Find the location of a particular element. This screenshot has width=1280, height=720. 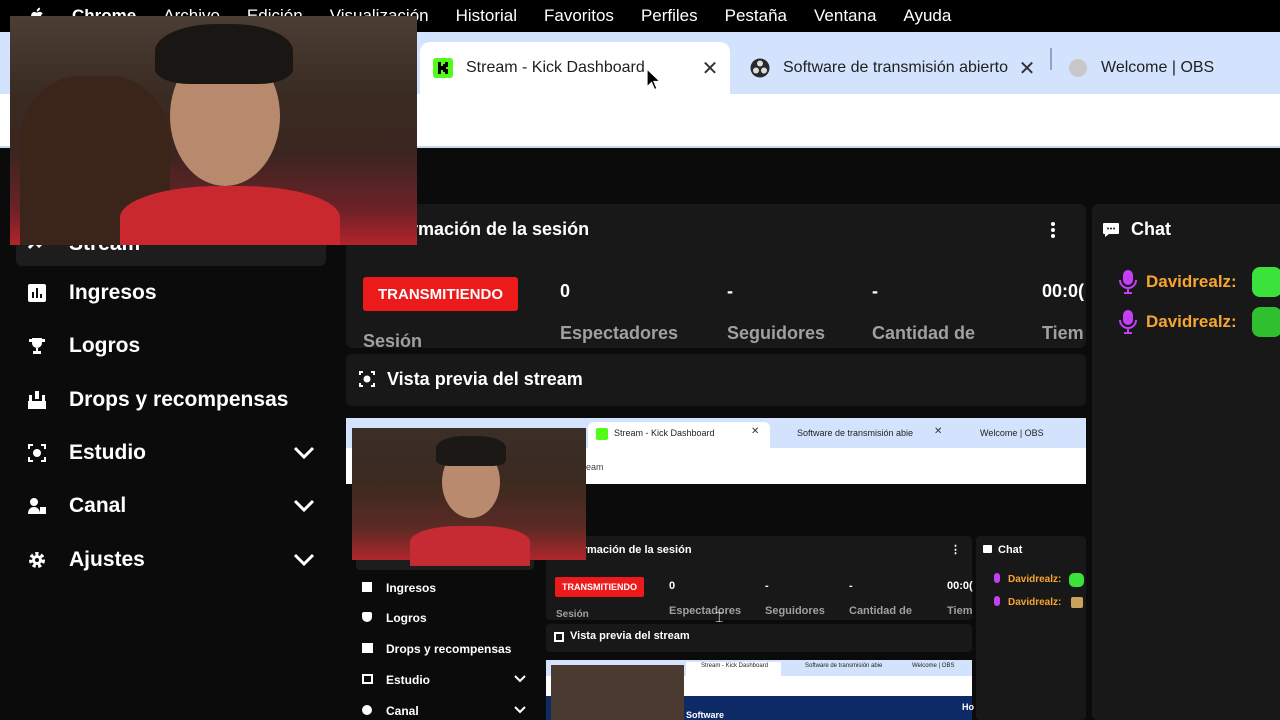

nested-sidebar-item: Drops y recompensas is located at coordinates (449, 649).